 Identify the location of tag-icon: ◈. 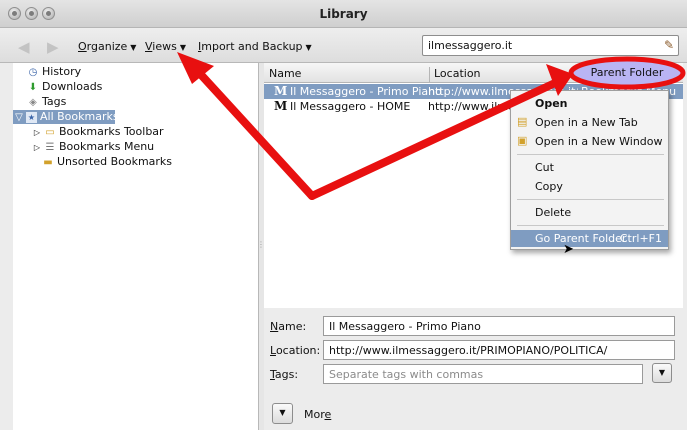
(33, 102).